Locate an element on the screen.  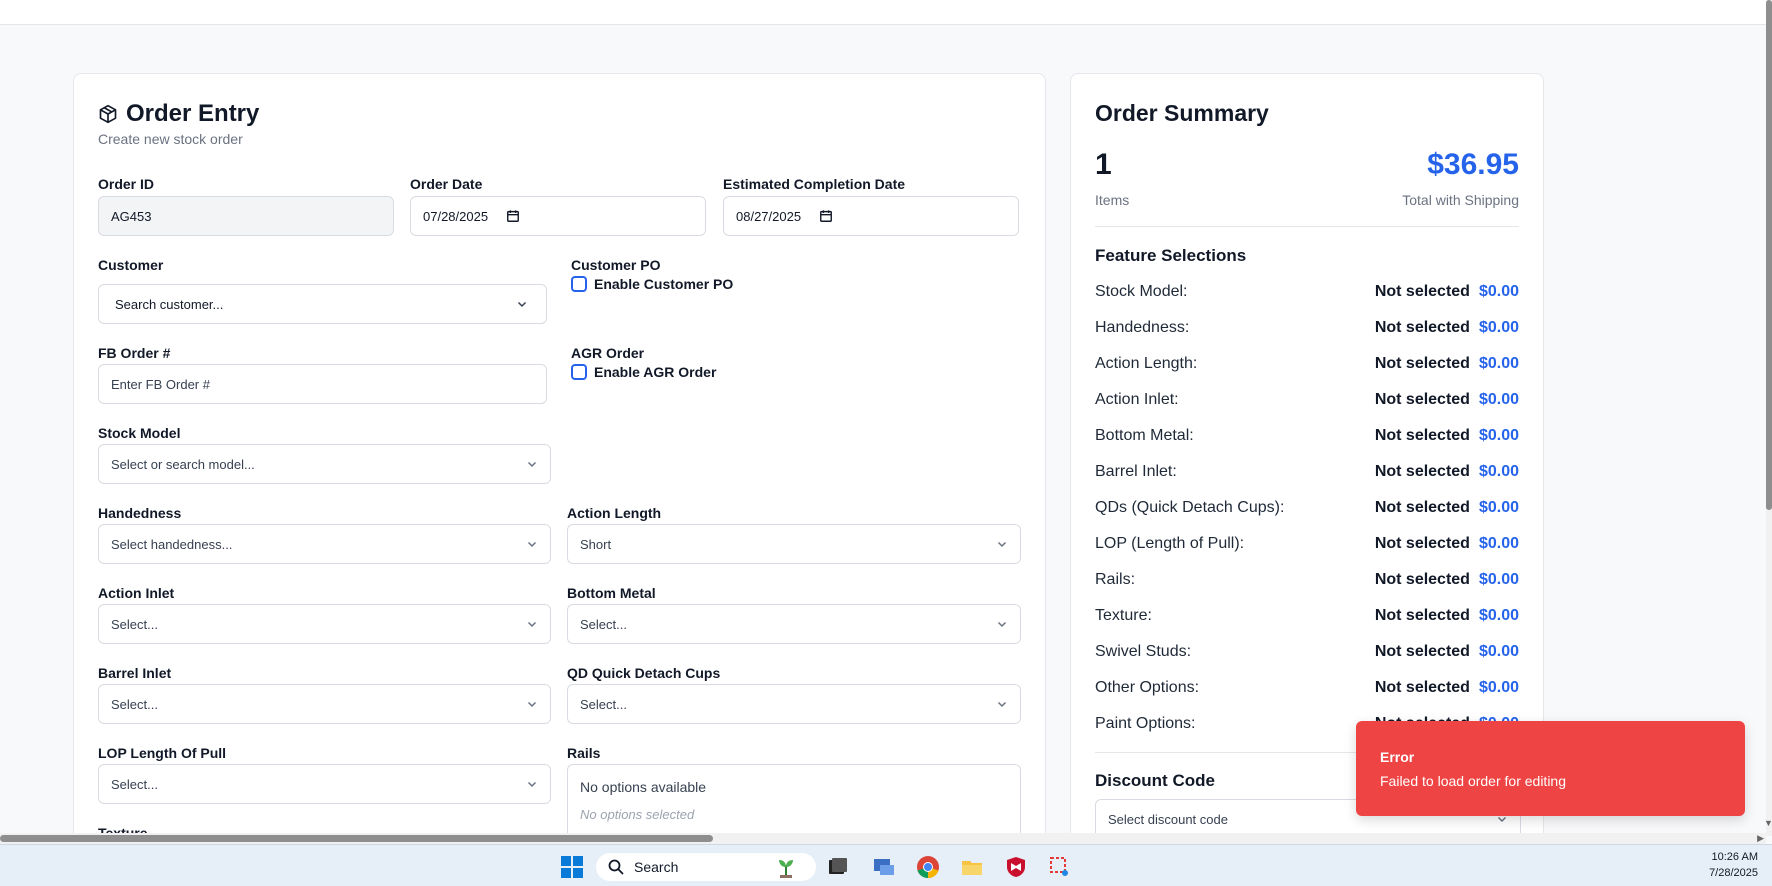
est-date-value: 08/27/2025 is located at coordinates (769, 216).